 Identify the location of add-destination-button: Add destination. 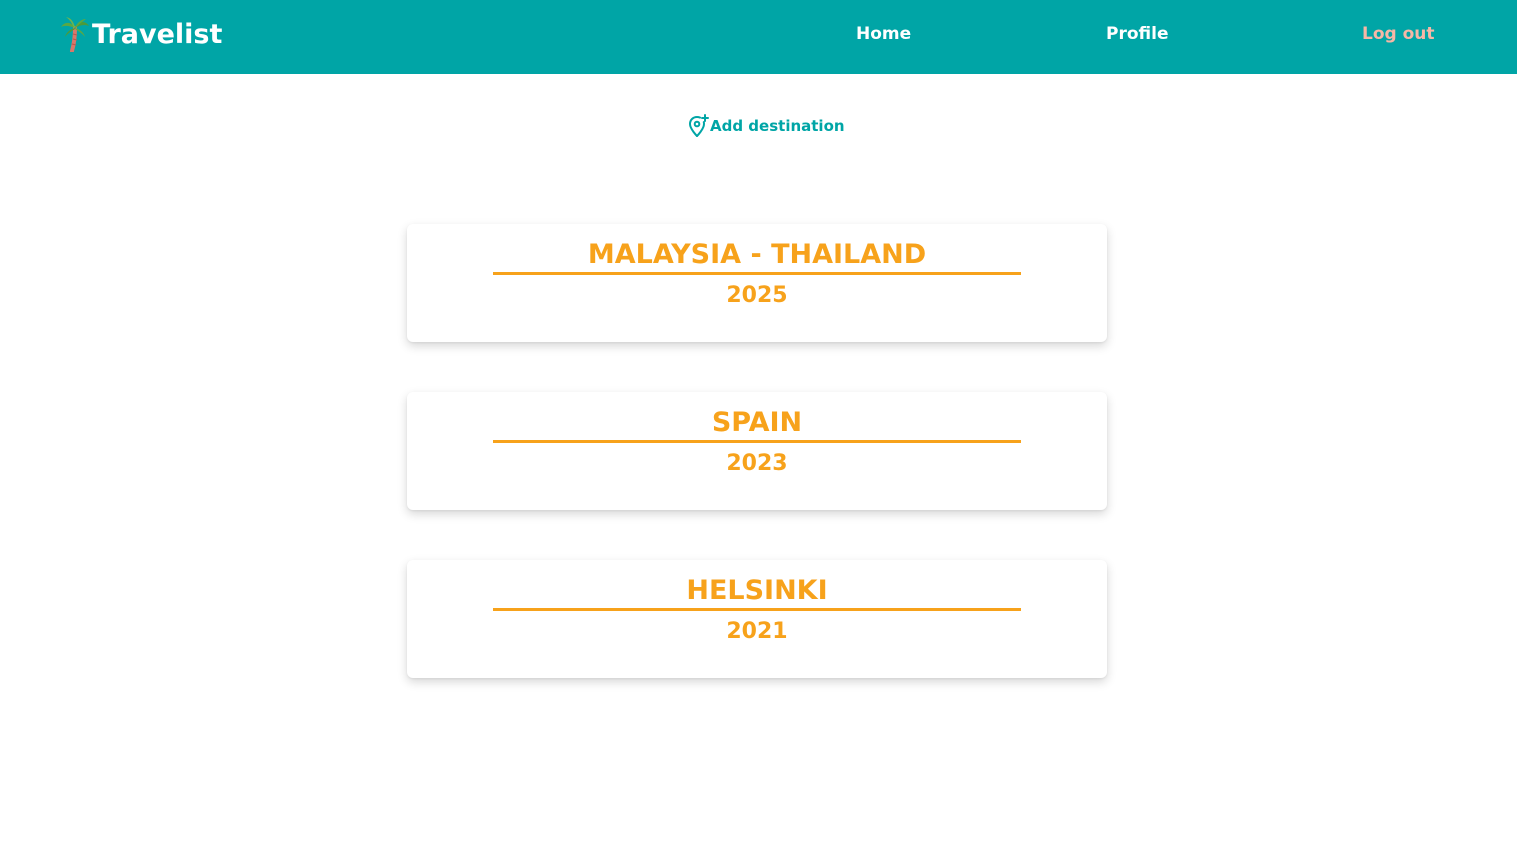
(766, 126).